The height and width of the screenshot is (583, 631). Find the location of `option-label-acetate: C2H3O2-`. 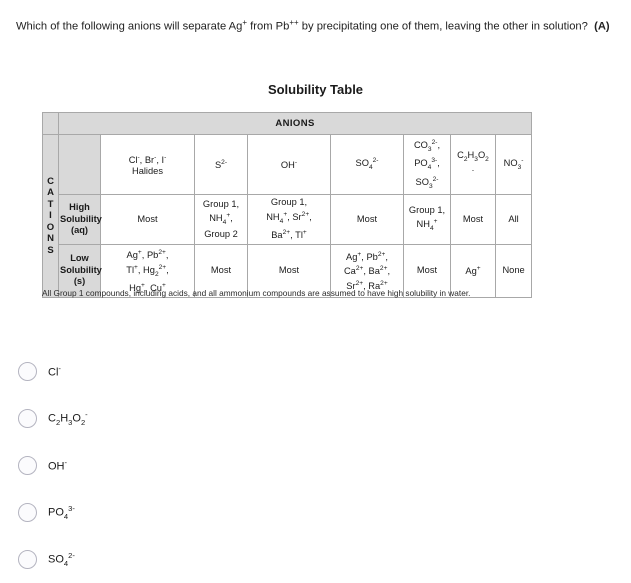

option-label-acetate: C2H3O2- is located at coordinates (68, 418).